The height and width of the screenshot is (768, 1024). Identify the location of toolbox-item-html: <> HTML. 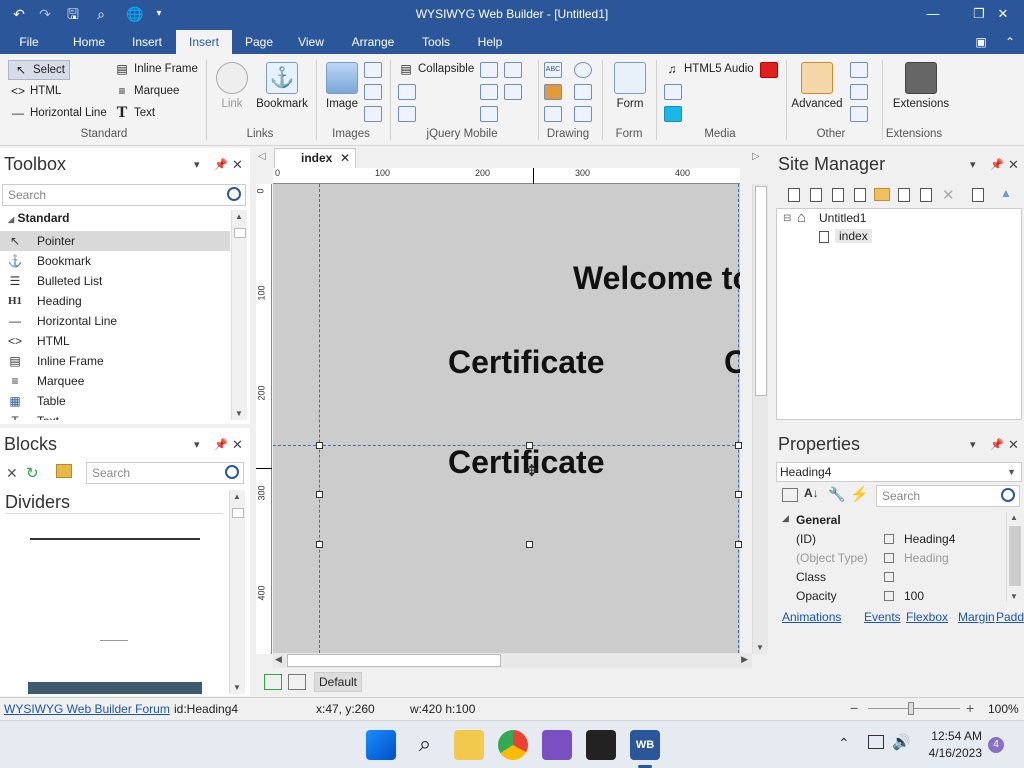
(115, 341).